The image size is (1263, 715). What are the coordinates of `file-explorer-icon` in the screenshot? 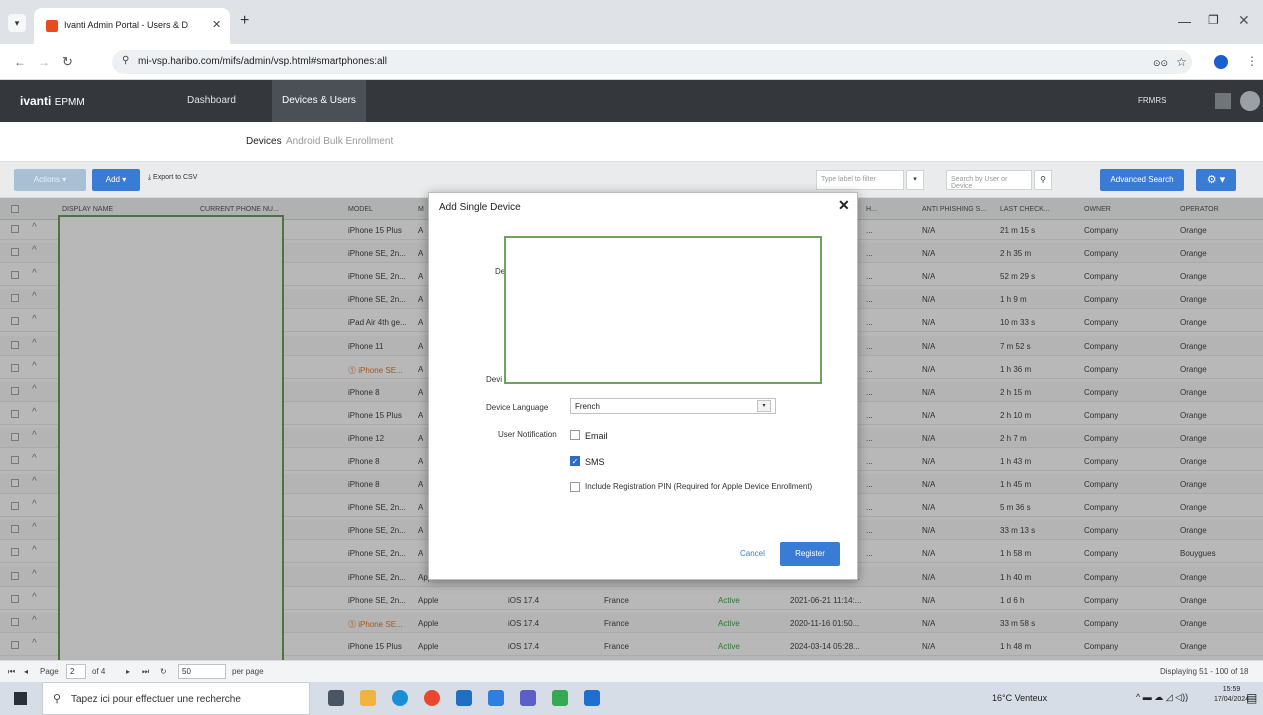 It's located at (368, 698).